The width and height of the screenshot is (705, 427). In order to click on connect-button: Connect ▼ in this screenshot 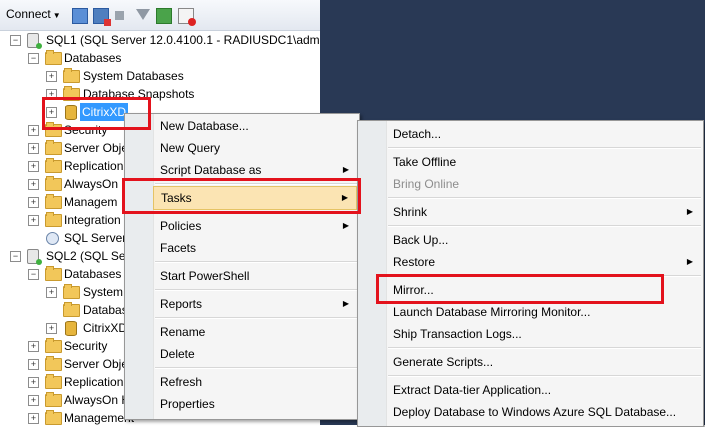, I will do `click(33, 14)`.